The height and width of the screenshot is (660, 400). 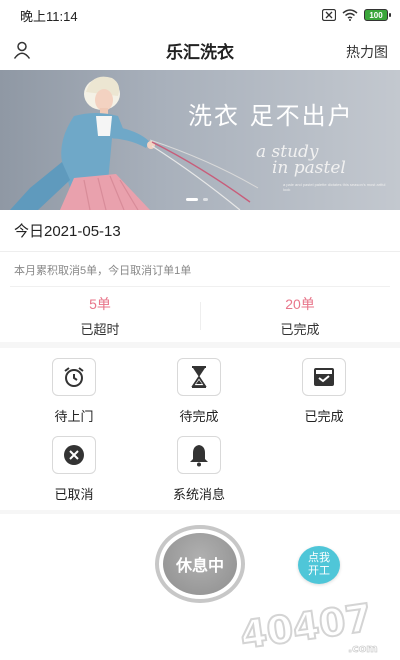 What do you see at coordinates (300, 316) in the screenshot?
I see `stat-completed: 20单 已完成` at bounding box center [300, 316].